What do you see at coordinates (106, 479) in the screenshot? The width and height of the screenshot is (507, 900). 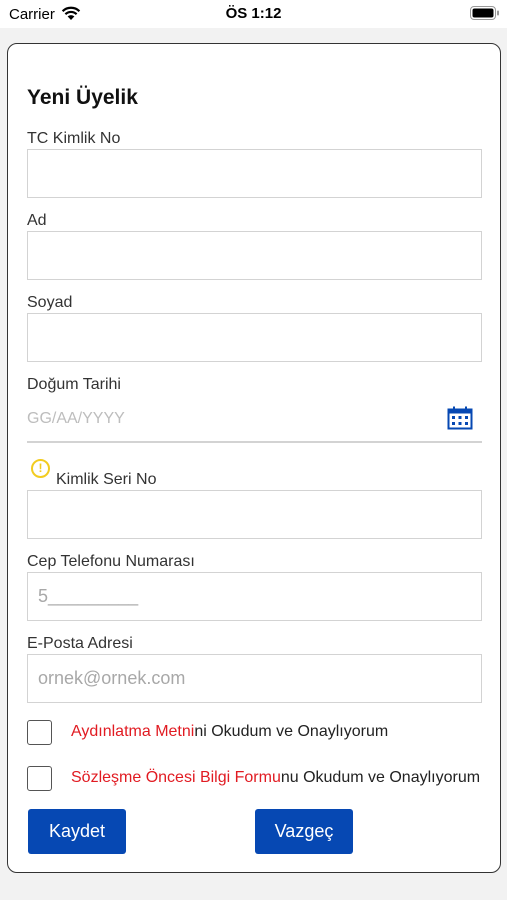 I see `serial-label: Kimlik Seri No` at bounding box center [106, 479].